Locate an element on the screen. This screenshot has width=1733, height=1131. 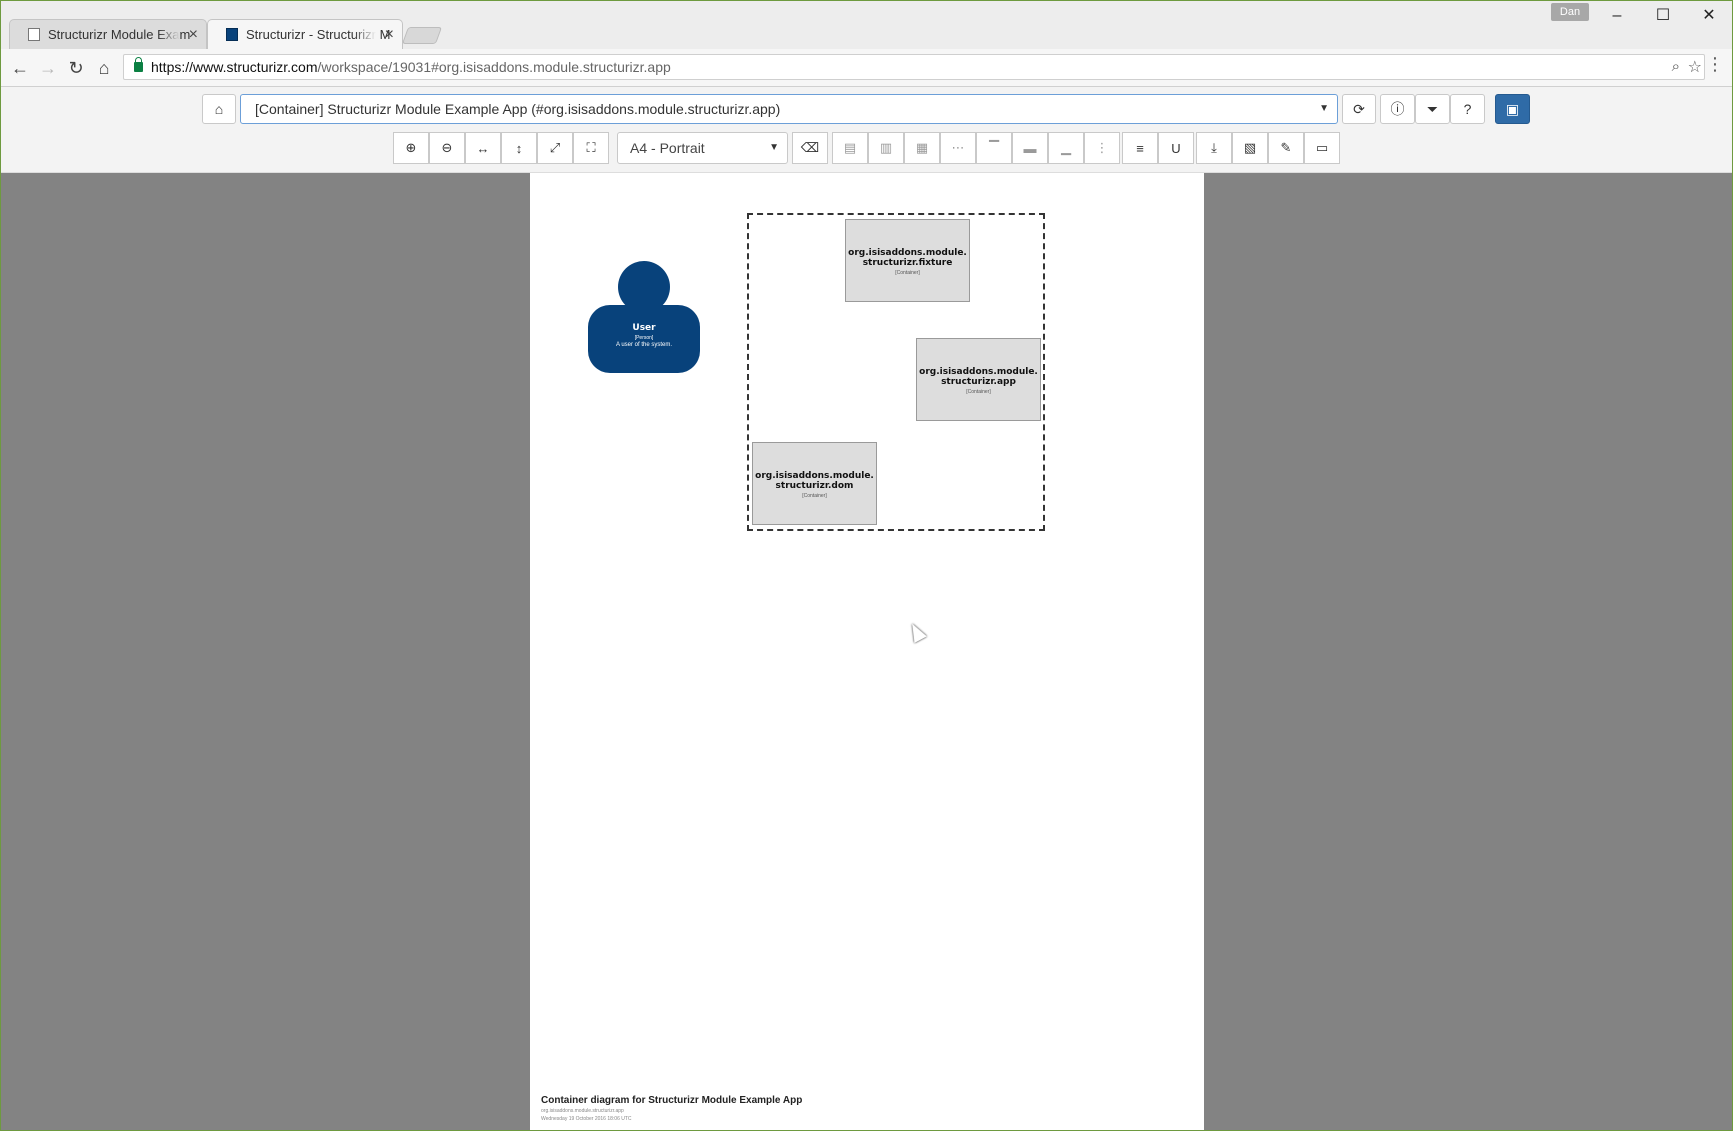
fit-width-button: ↔ is located at coordinates (483, 148).